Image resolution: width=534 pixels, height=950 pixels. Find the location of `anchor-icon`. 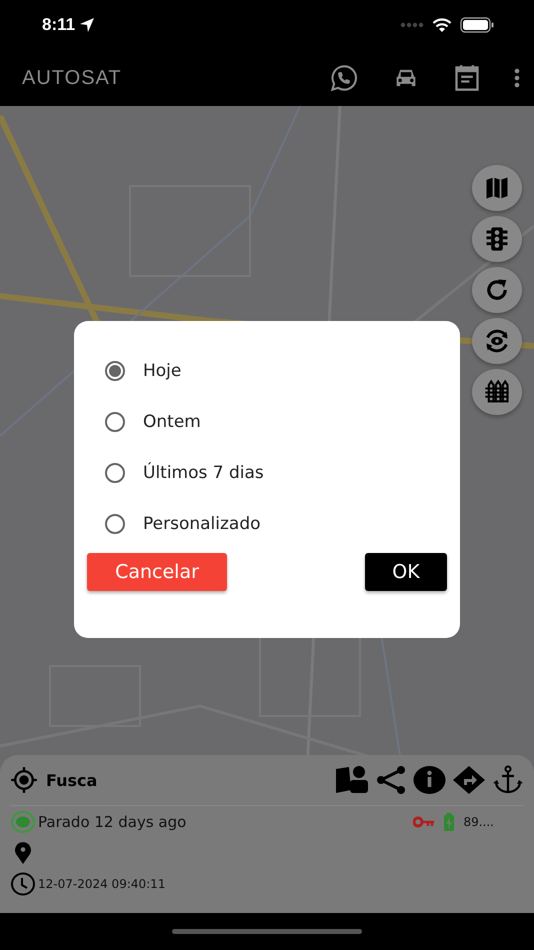

anchor-icon is located at coordinates (508, 780).